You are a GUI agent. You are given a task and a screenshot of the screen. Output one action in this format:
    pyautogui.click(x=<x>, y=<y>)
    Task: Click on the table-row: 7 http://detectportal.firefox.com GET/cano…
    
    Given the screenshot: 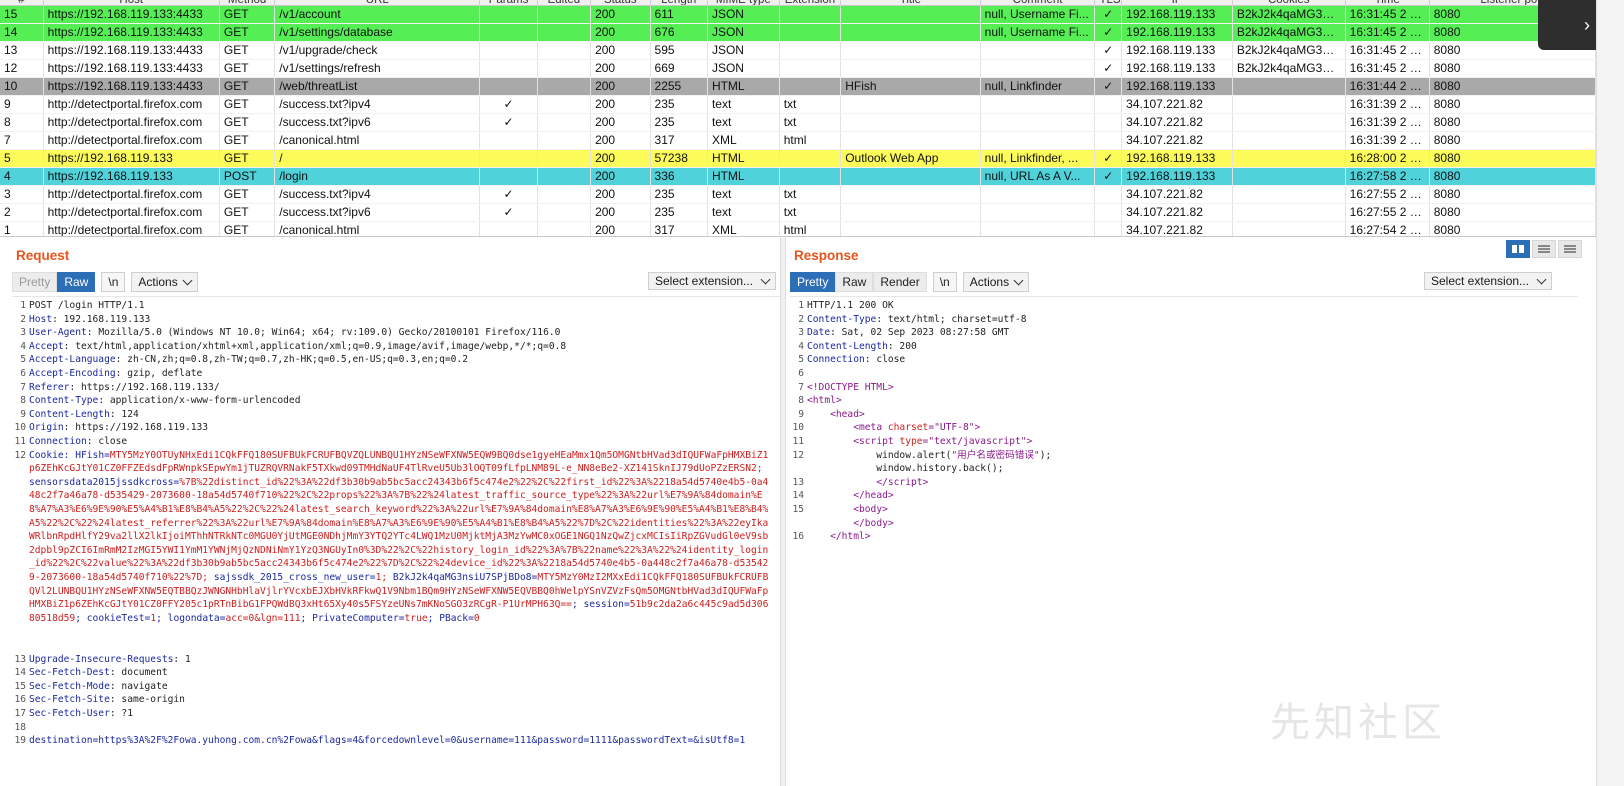 What is the action you would take?
    pyautogui.click(x=798, y=140)
    